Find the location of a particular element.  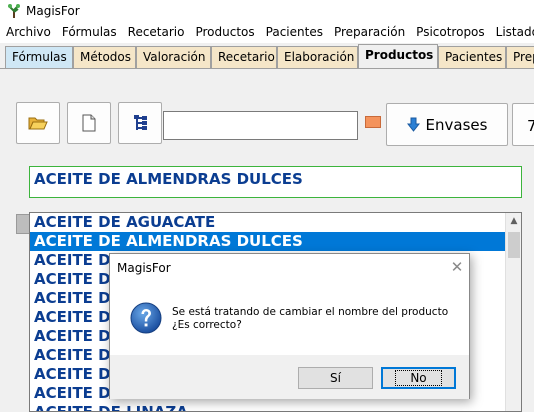

dialog-title: MagisFor is located at coordinates (144, 268).